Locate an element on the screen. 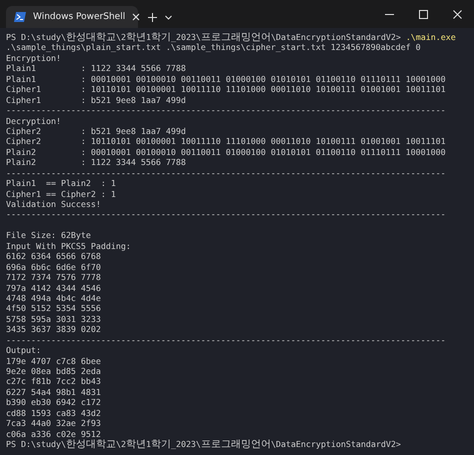 The image size is (474, 455). output-line: b390 eb30 6942 c172 is located at coordinates (53, 402).